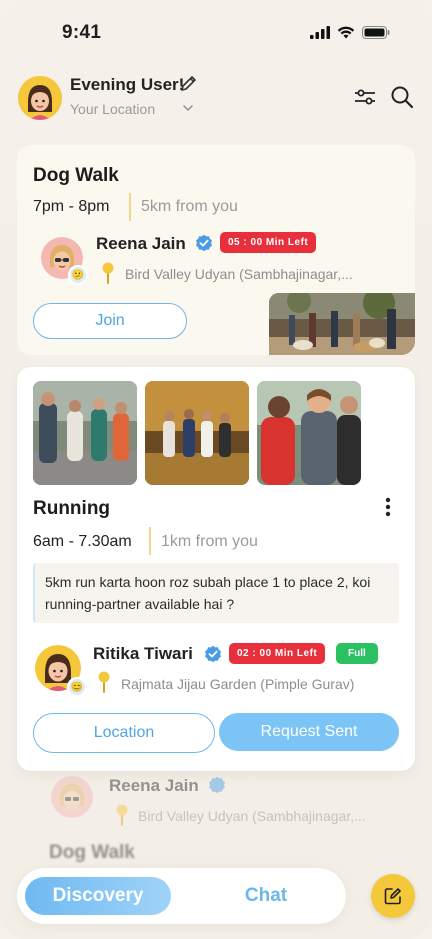 The image size is (432, 939). What do you see at coordinates (143, 653) in the screenshot?
I see `host-name: Ritika Tiwari` at bounding box center [143, 653].